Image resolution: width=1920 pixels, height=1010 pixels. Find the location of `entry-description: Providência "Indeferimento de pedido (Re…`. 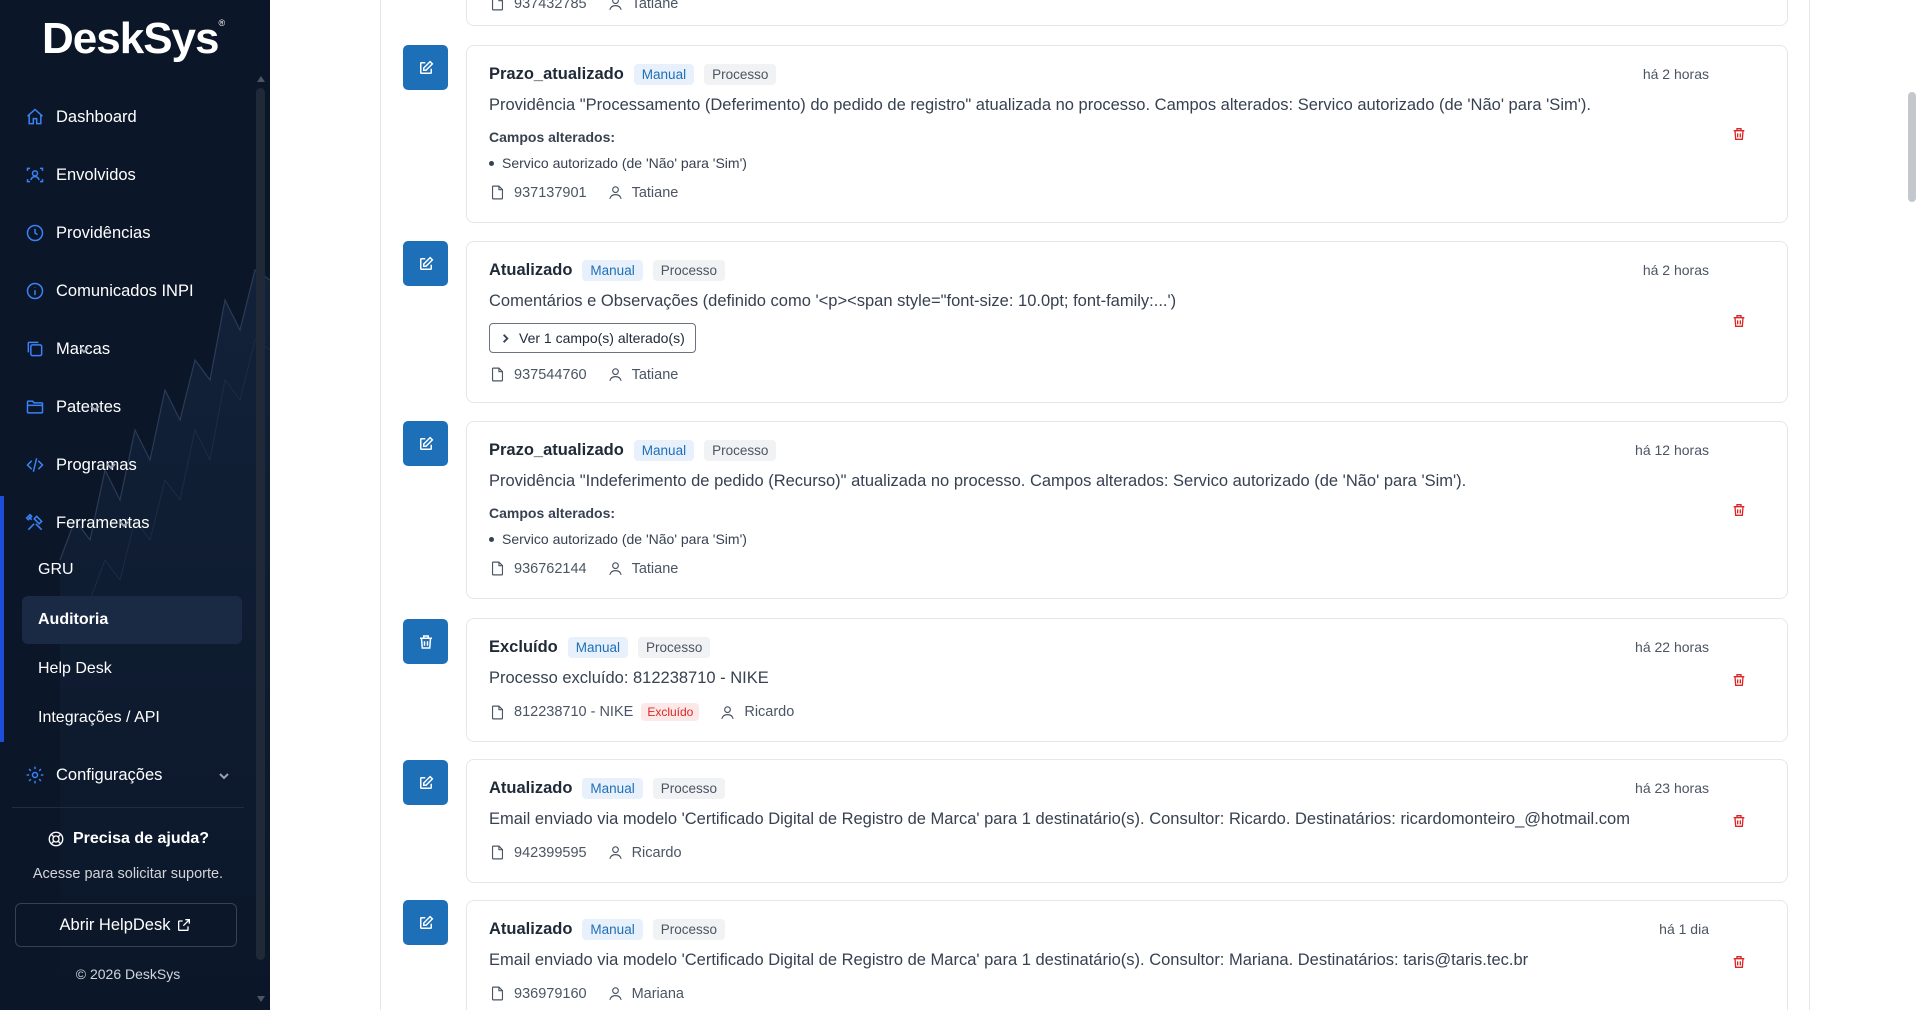

entry-description: Providência "Indeferimento de pedido (Re… is located at coordinates (978, 481).